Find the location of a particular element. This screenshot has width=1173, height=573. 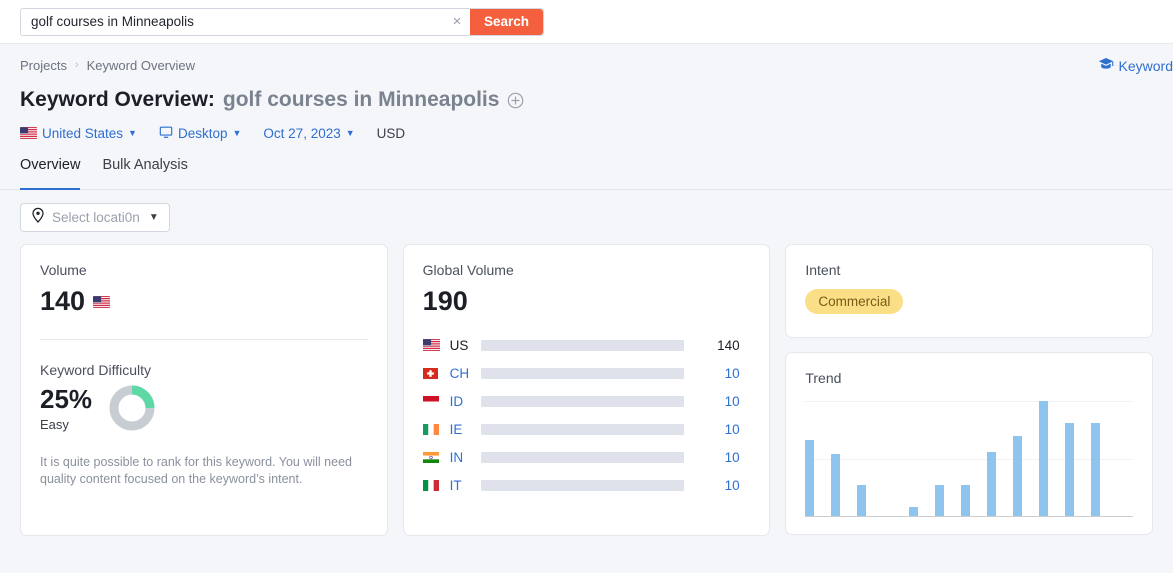

tab-overview: Overview is located at coordinates (50, 173).